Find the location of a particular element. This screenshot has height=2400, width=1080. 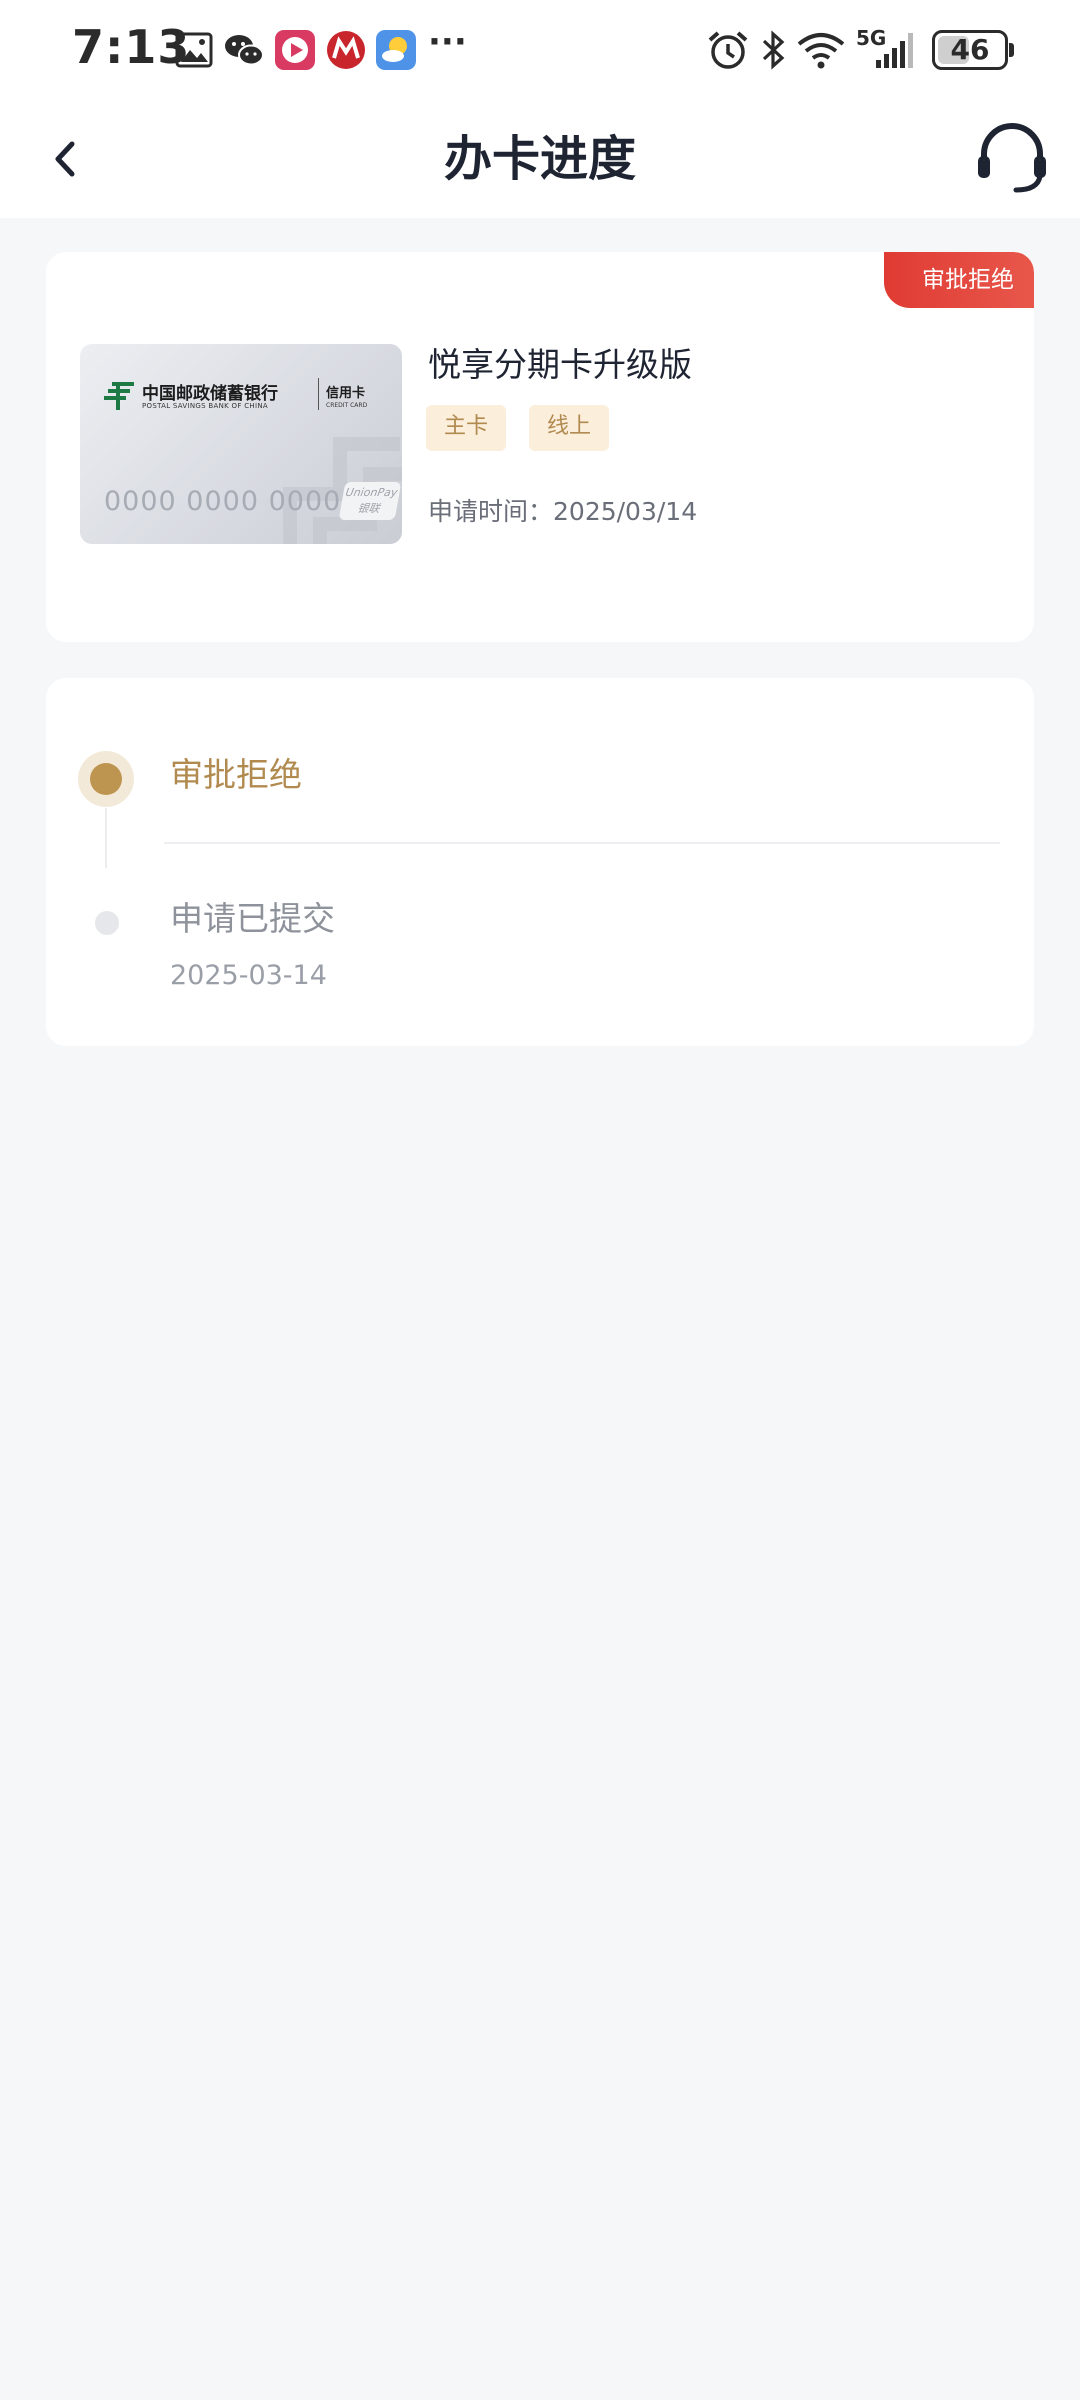

step-rejected-label: 审批拒绝 is located at coordinates (236, 774).